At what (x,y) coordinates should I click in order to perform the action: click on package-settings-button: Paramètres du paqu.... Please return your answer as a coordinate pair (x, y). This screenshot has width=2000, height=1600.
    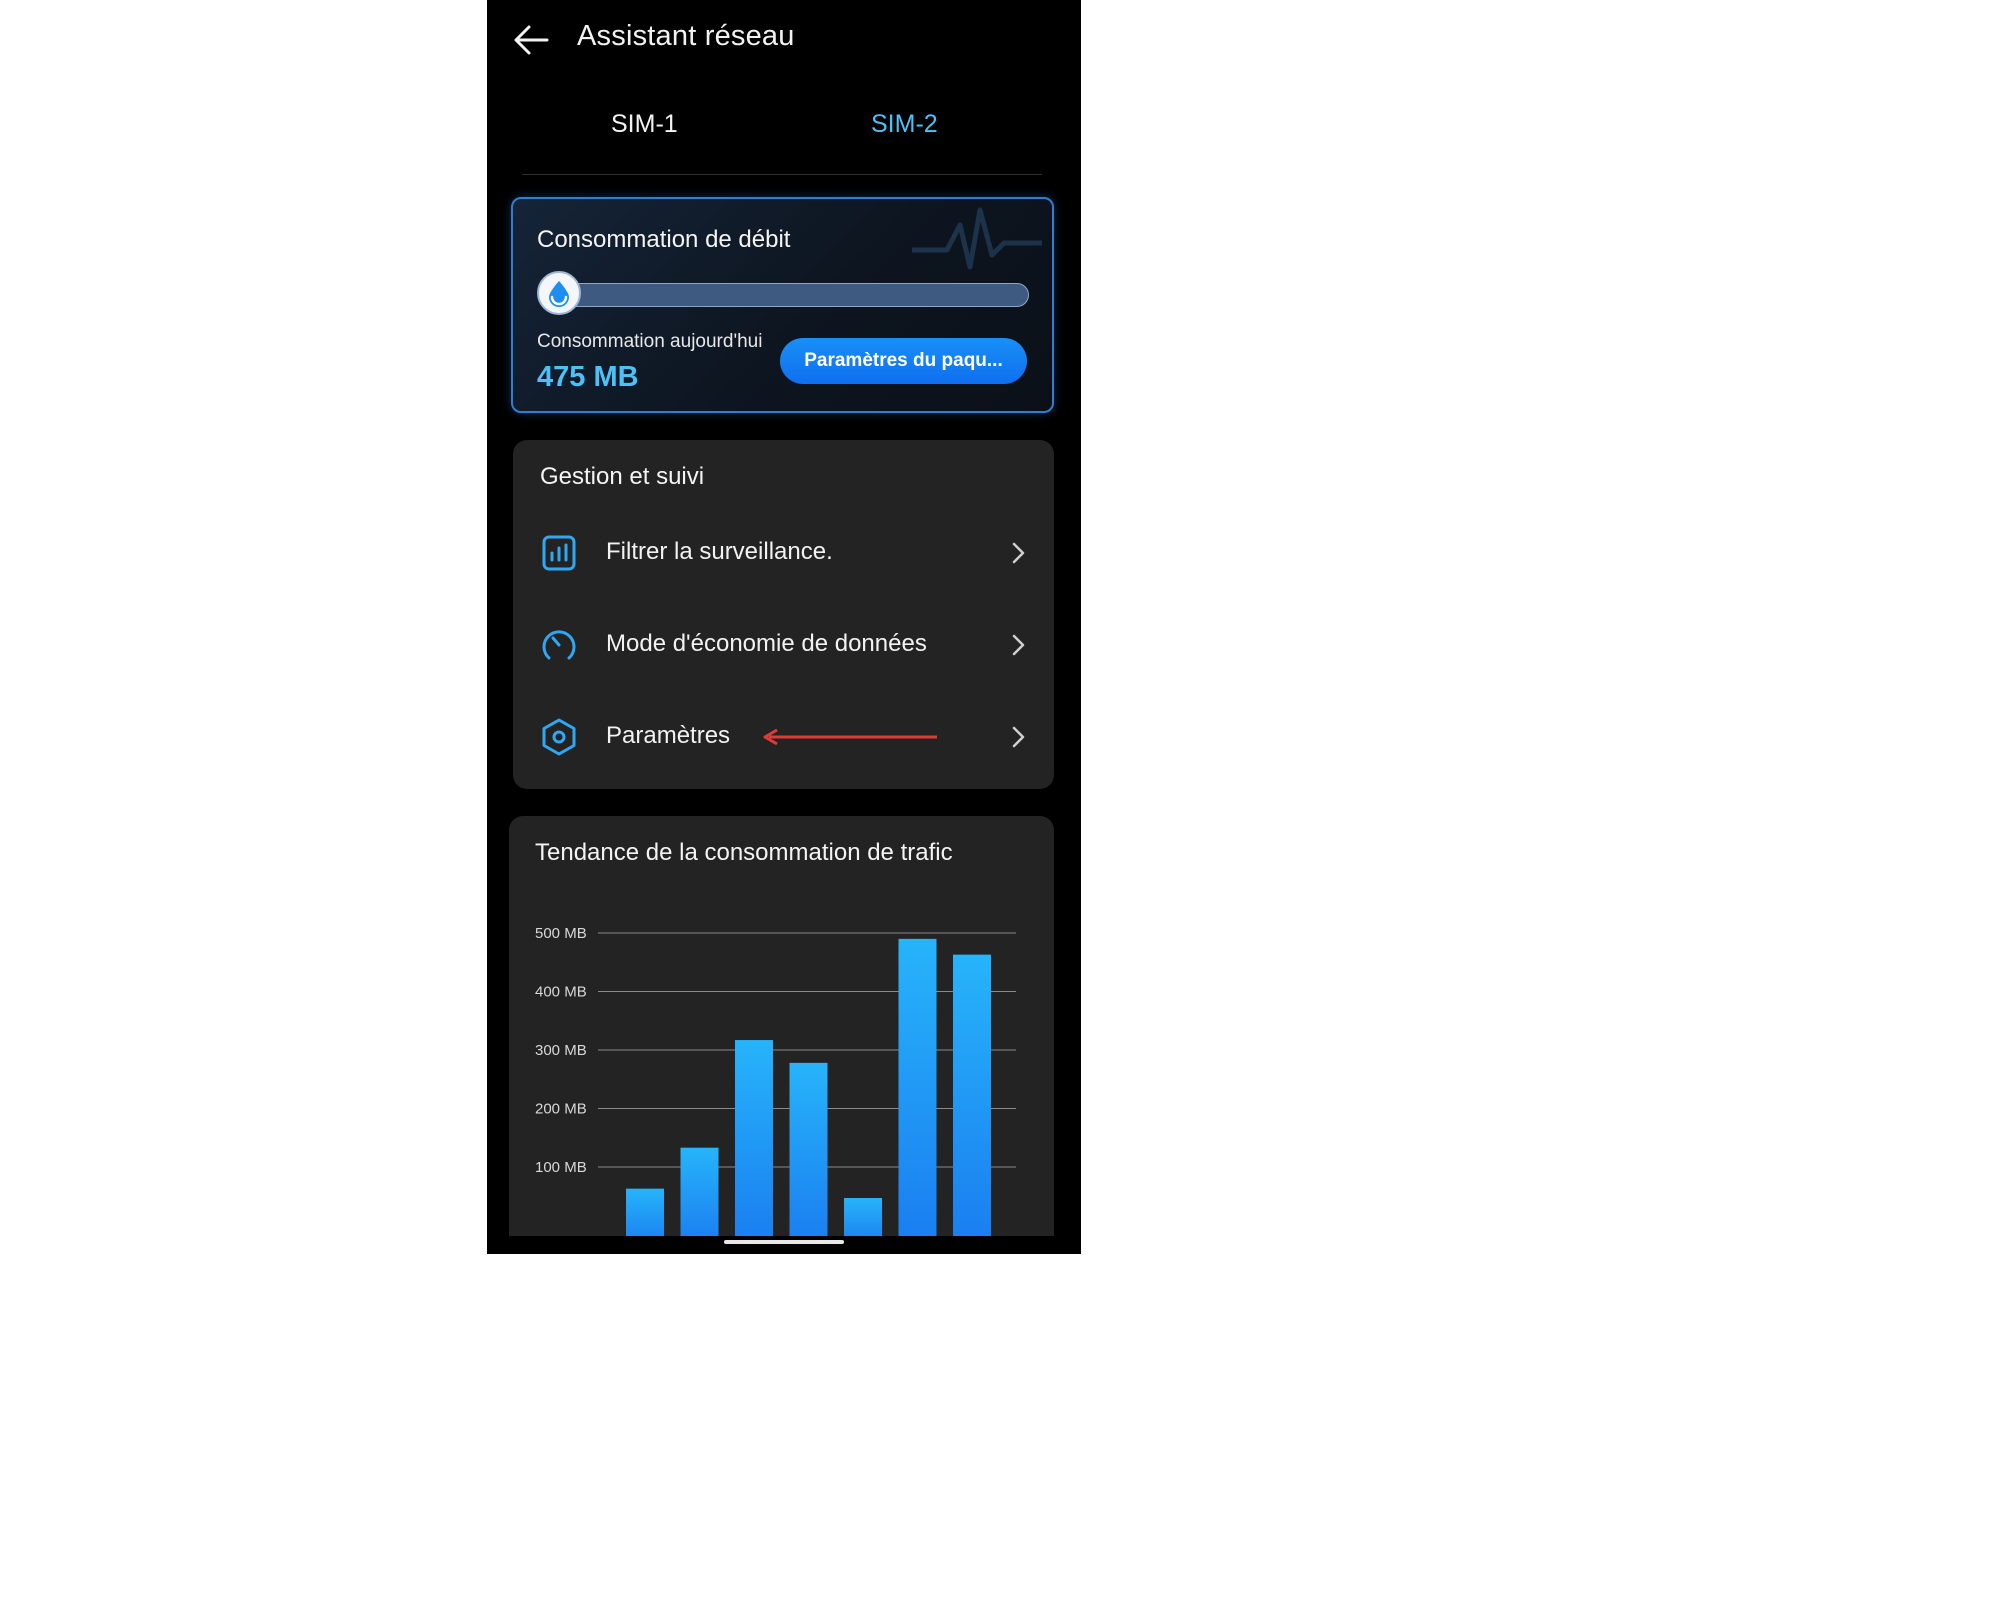
    Looking at the image, I should click on (903, 361).